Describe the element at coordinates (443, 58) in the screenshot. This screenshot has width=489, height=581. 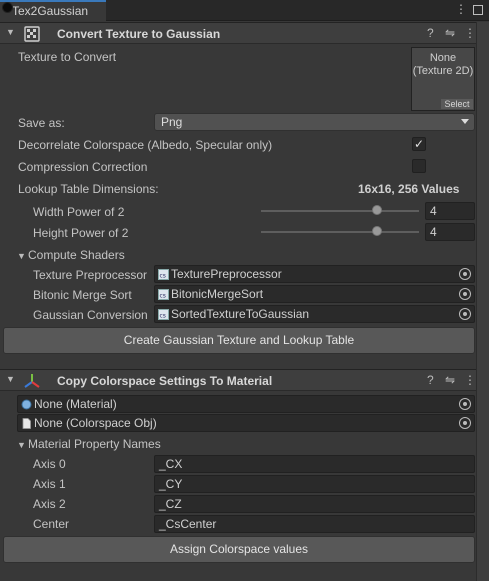
I see `texture-value-line1: None` at that location.